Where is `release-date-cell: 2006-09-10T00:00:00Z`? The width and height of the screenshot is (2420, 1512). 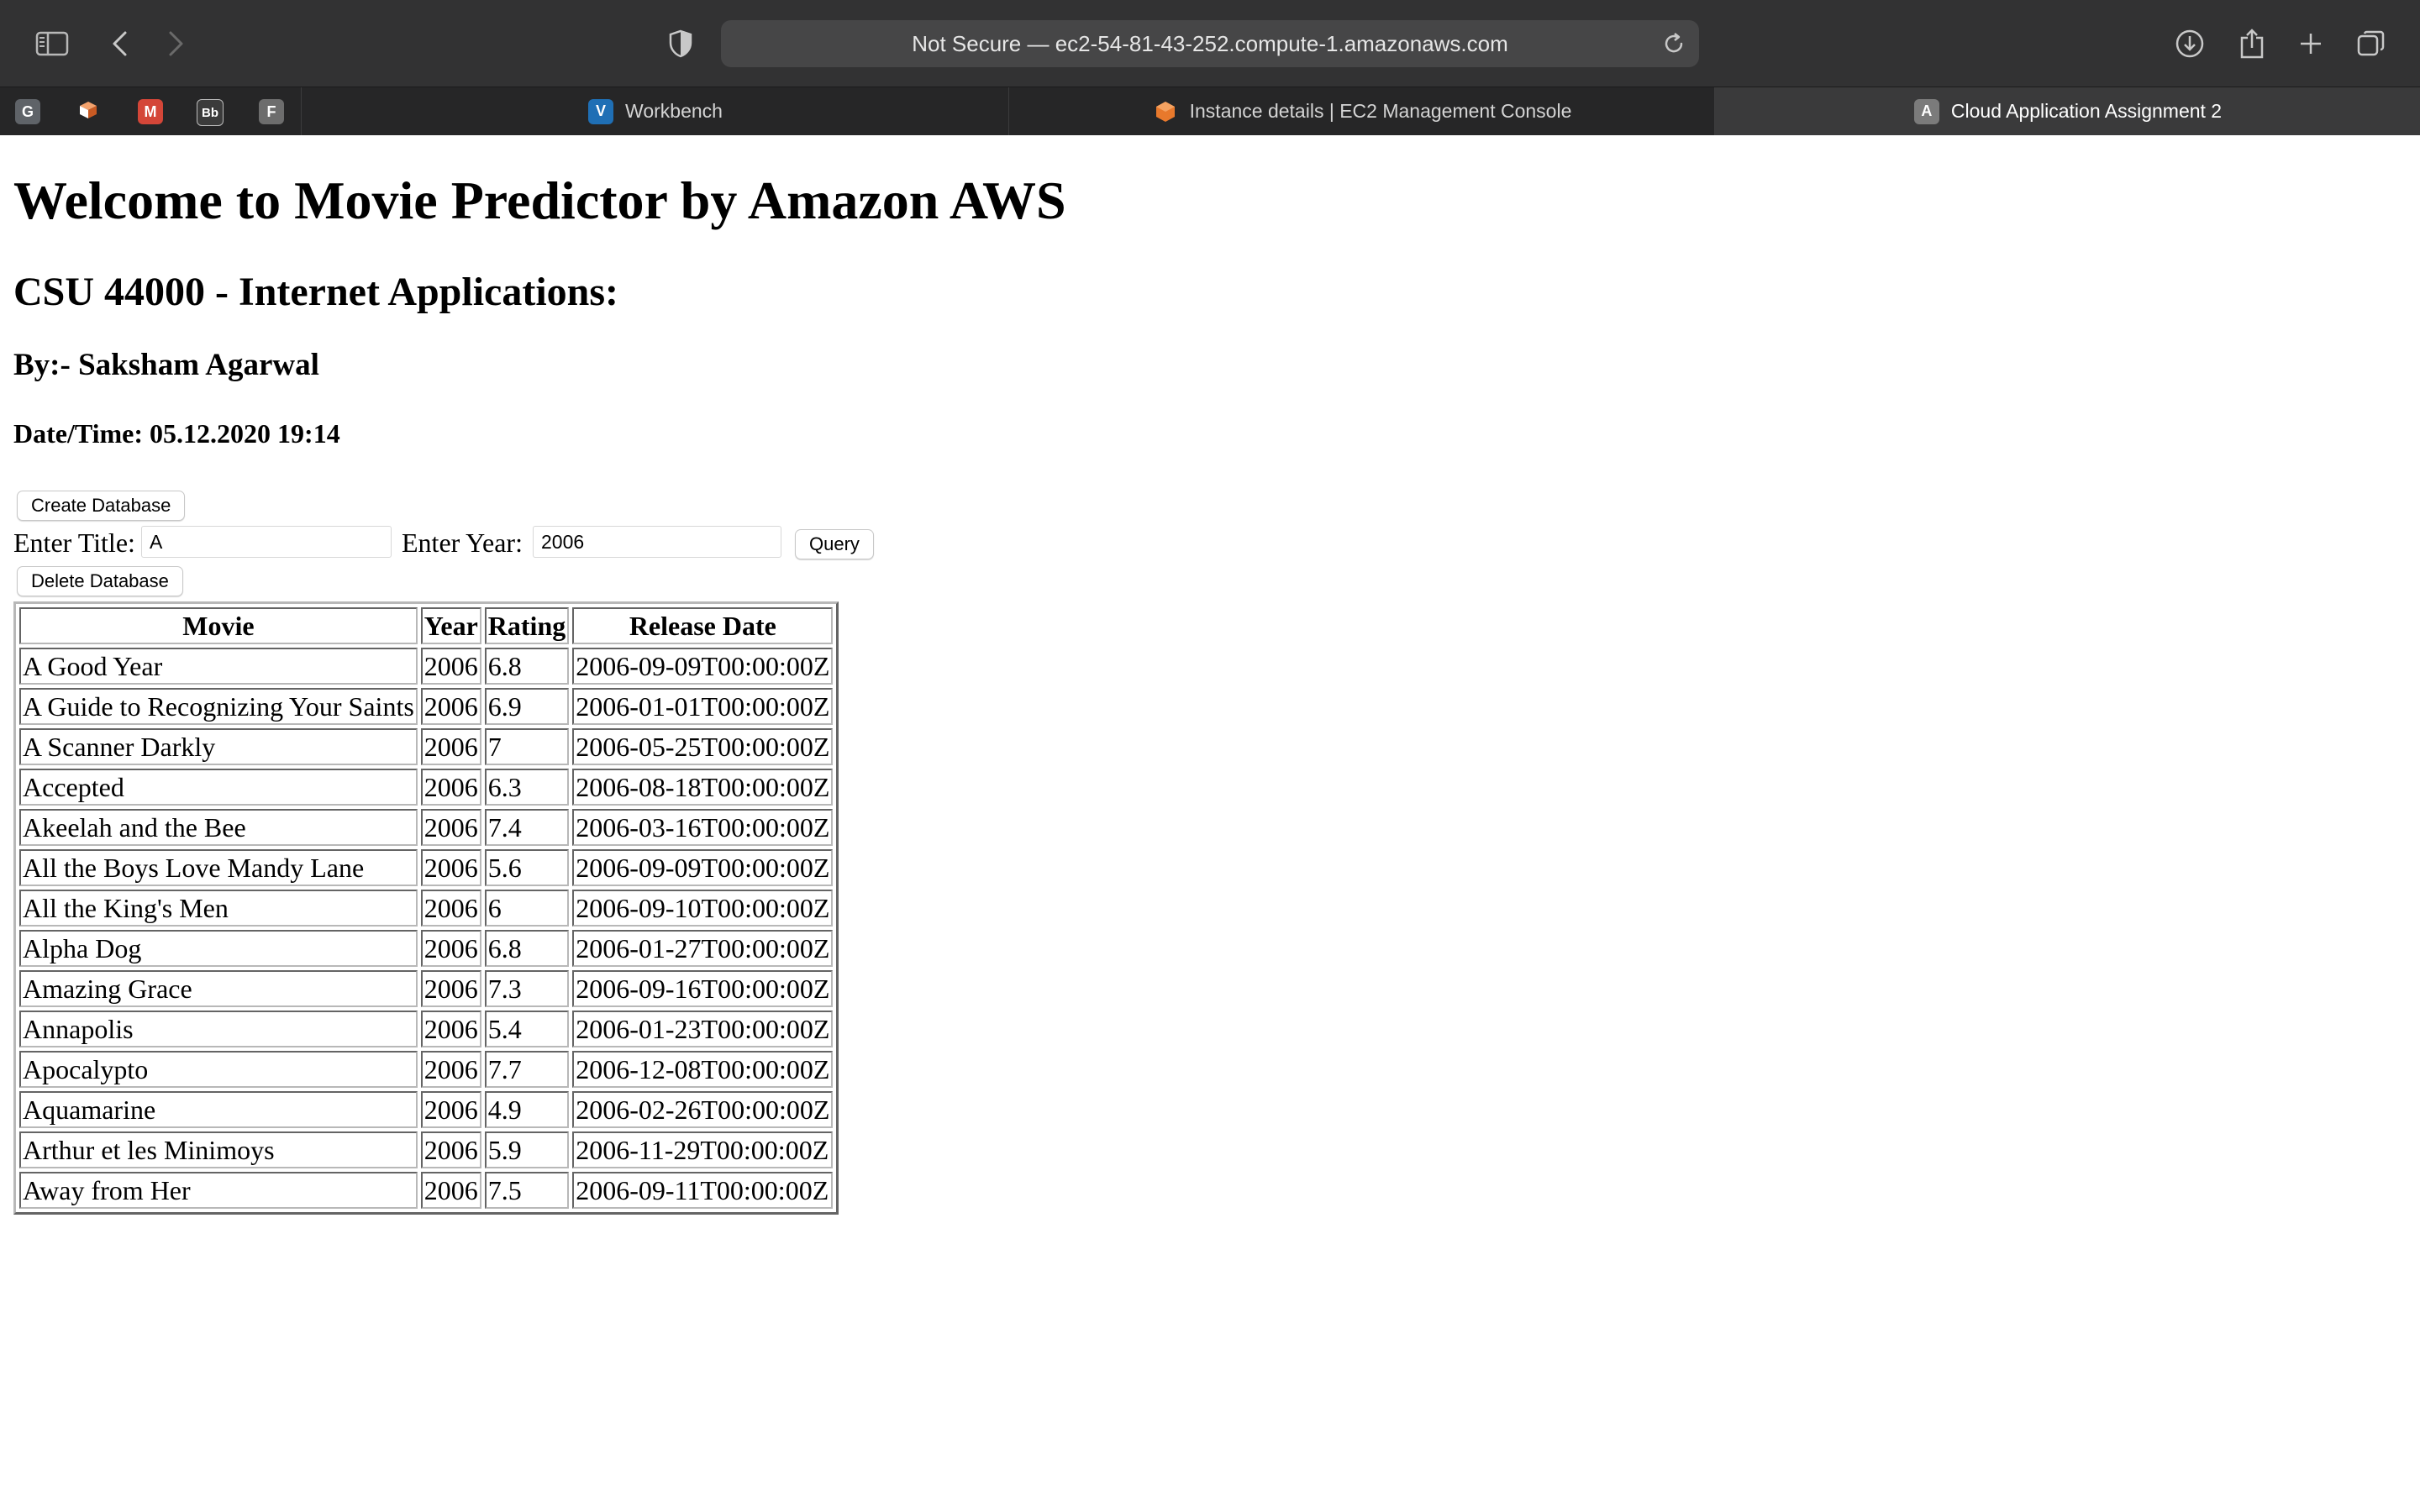
release-date-cell: 2006-09-10T00:00:00Z is located at coordinates (703, 908).